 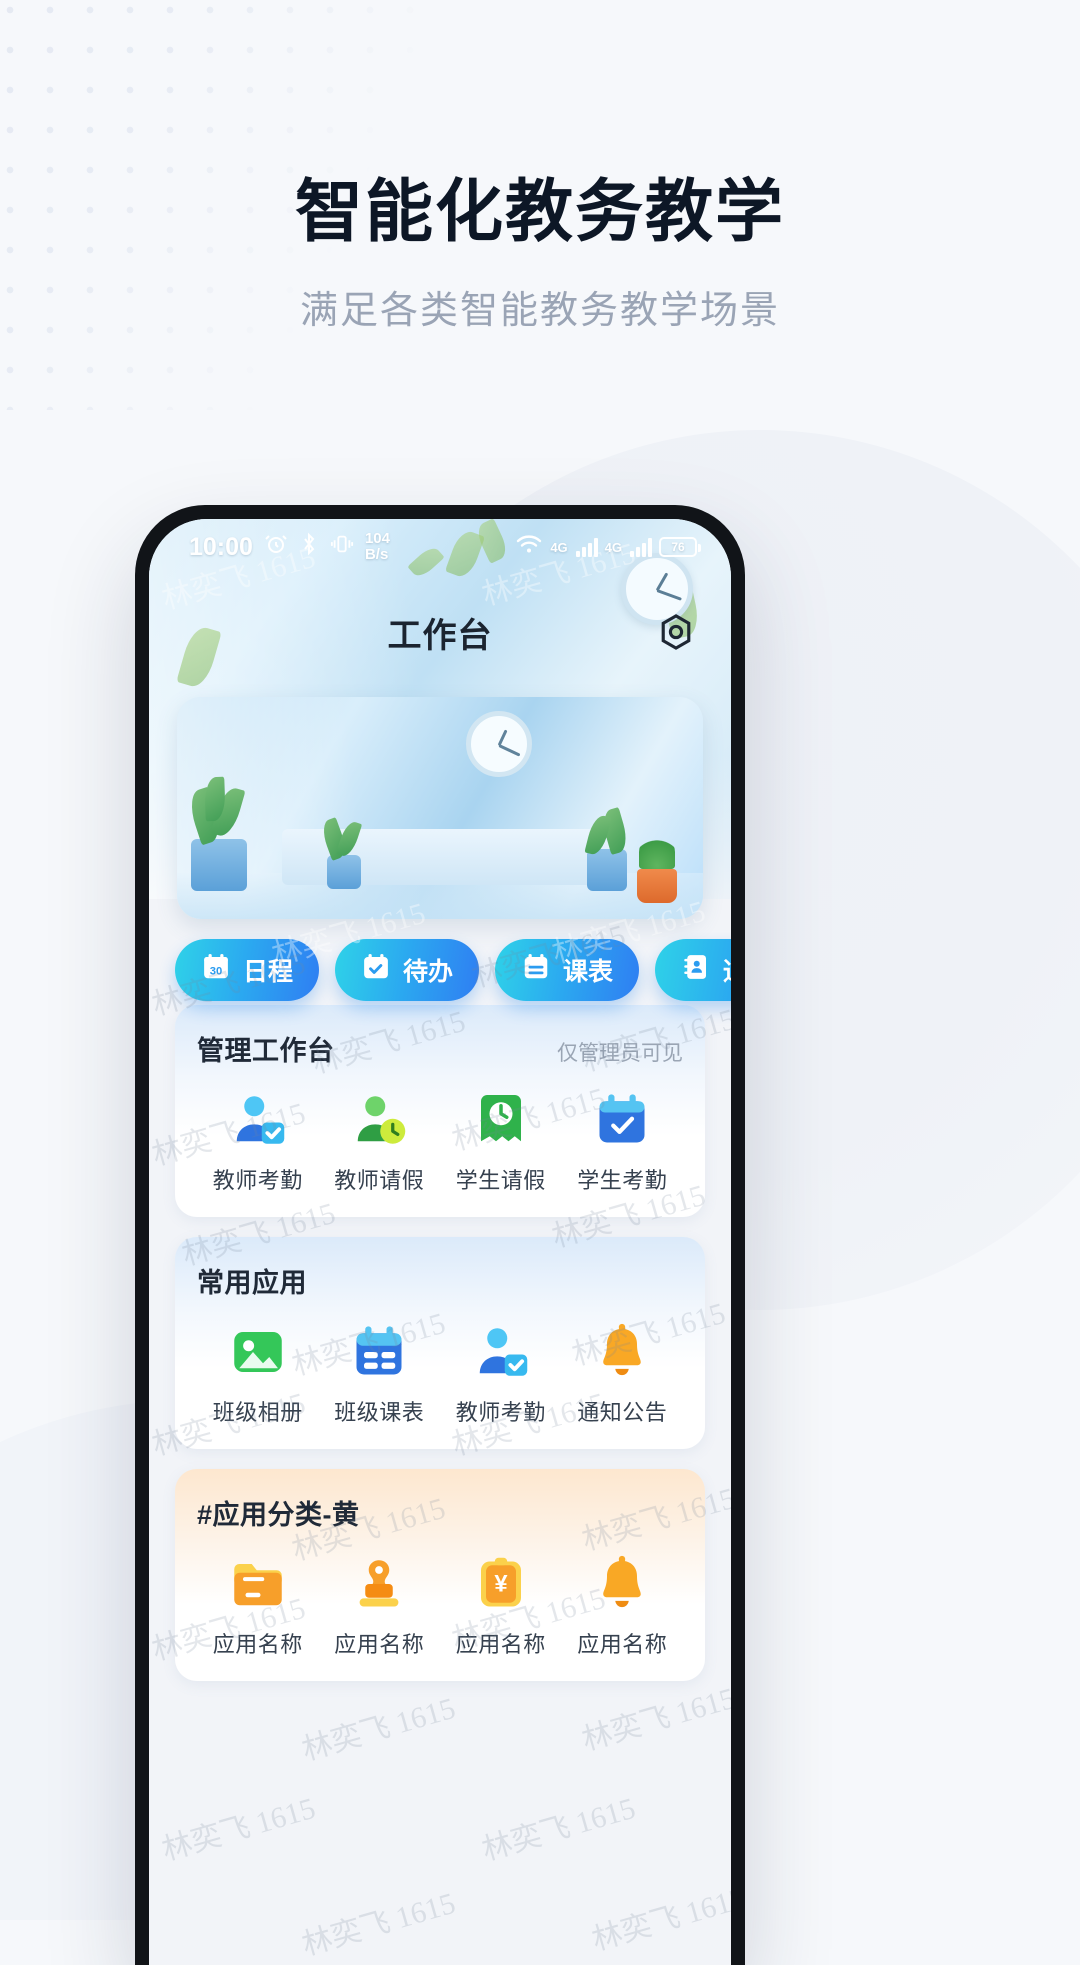 What do you see at coordinates (379, 1412) in the screenshot?
I see `app-label: 班级课表` at bounding box center [379, 1412].